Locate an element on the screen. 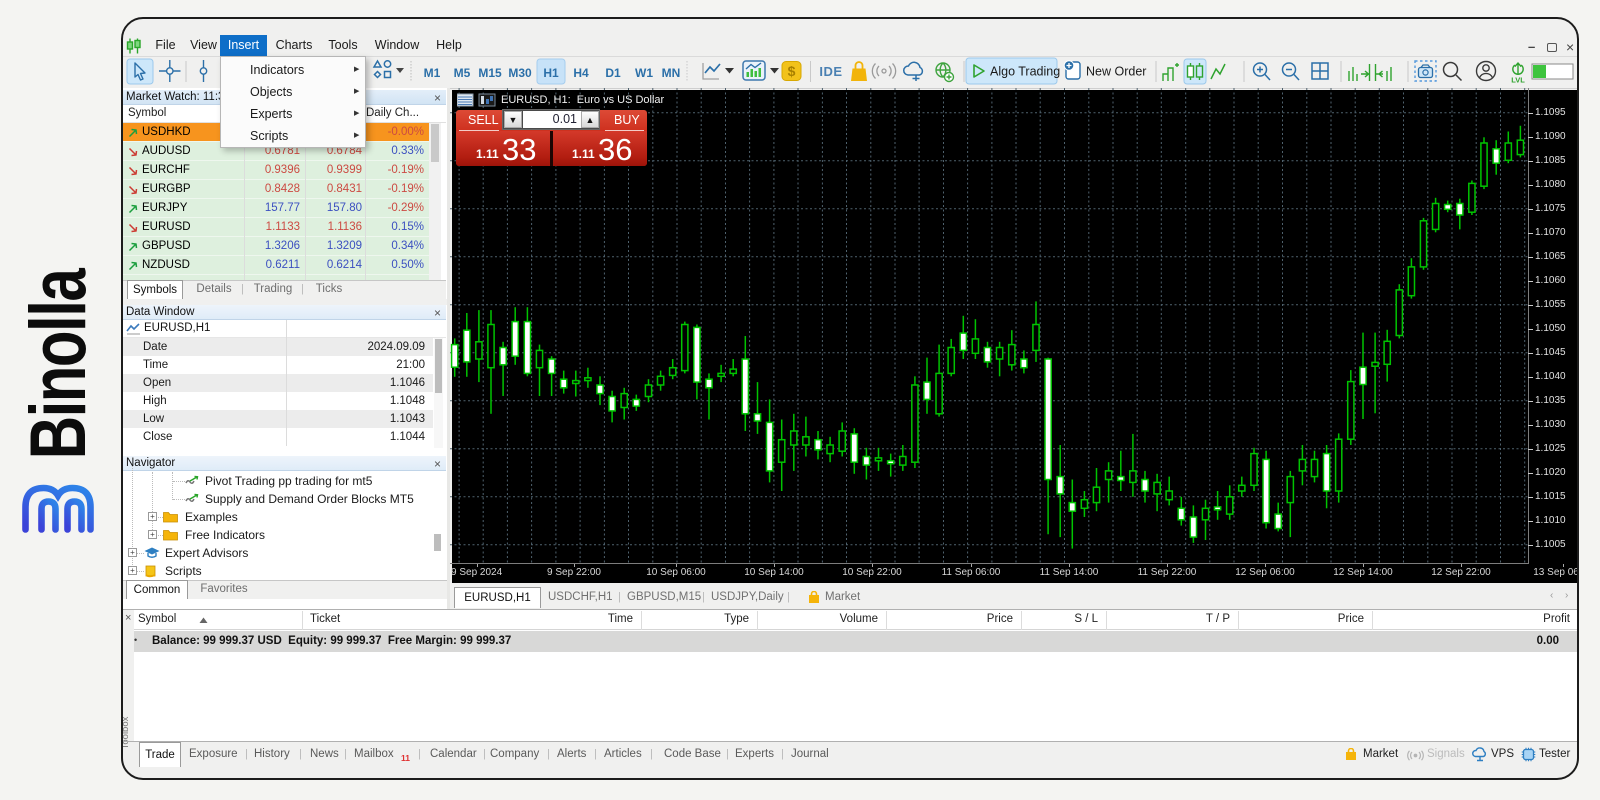  svg-text: LVL is located at coordinates (1518, 80).